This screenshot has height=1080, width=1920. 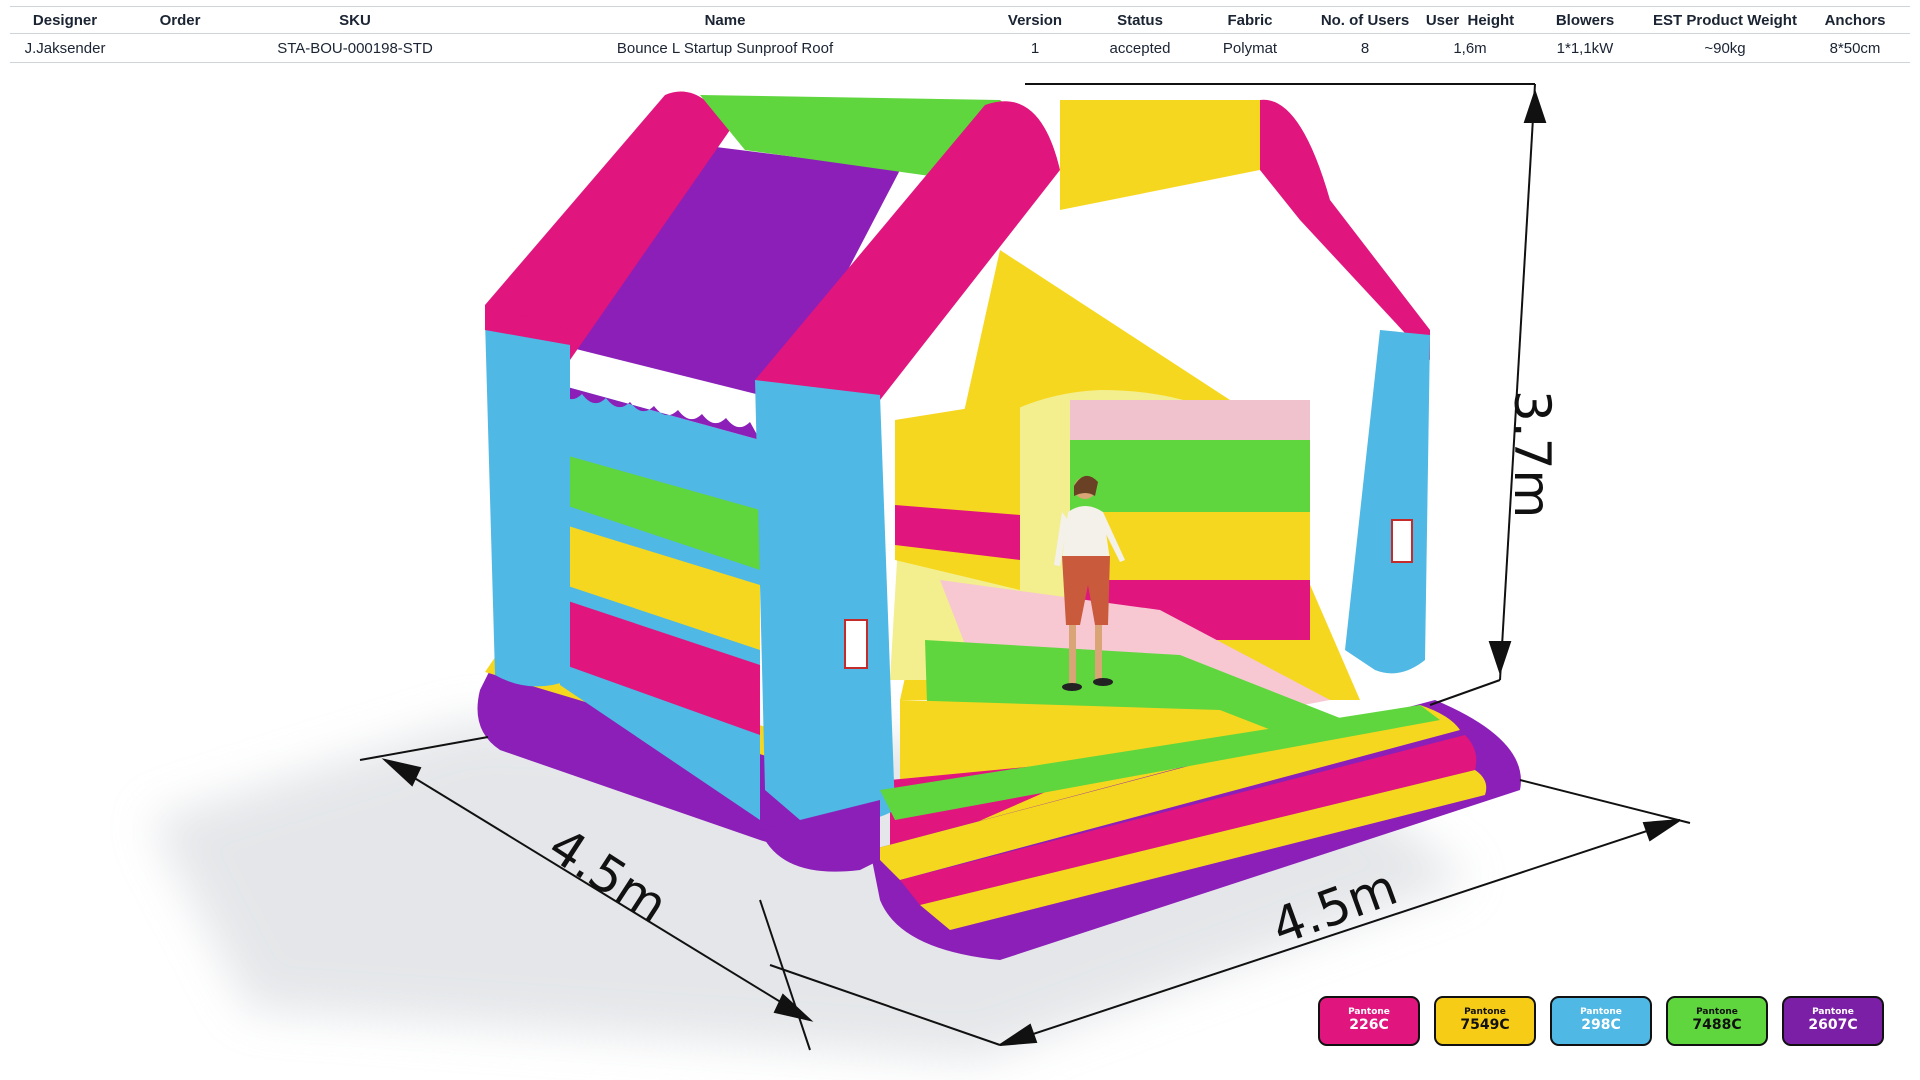 I want to click on swatch-226c: Pantone 226C, so click(x=1369, y=1021).